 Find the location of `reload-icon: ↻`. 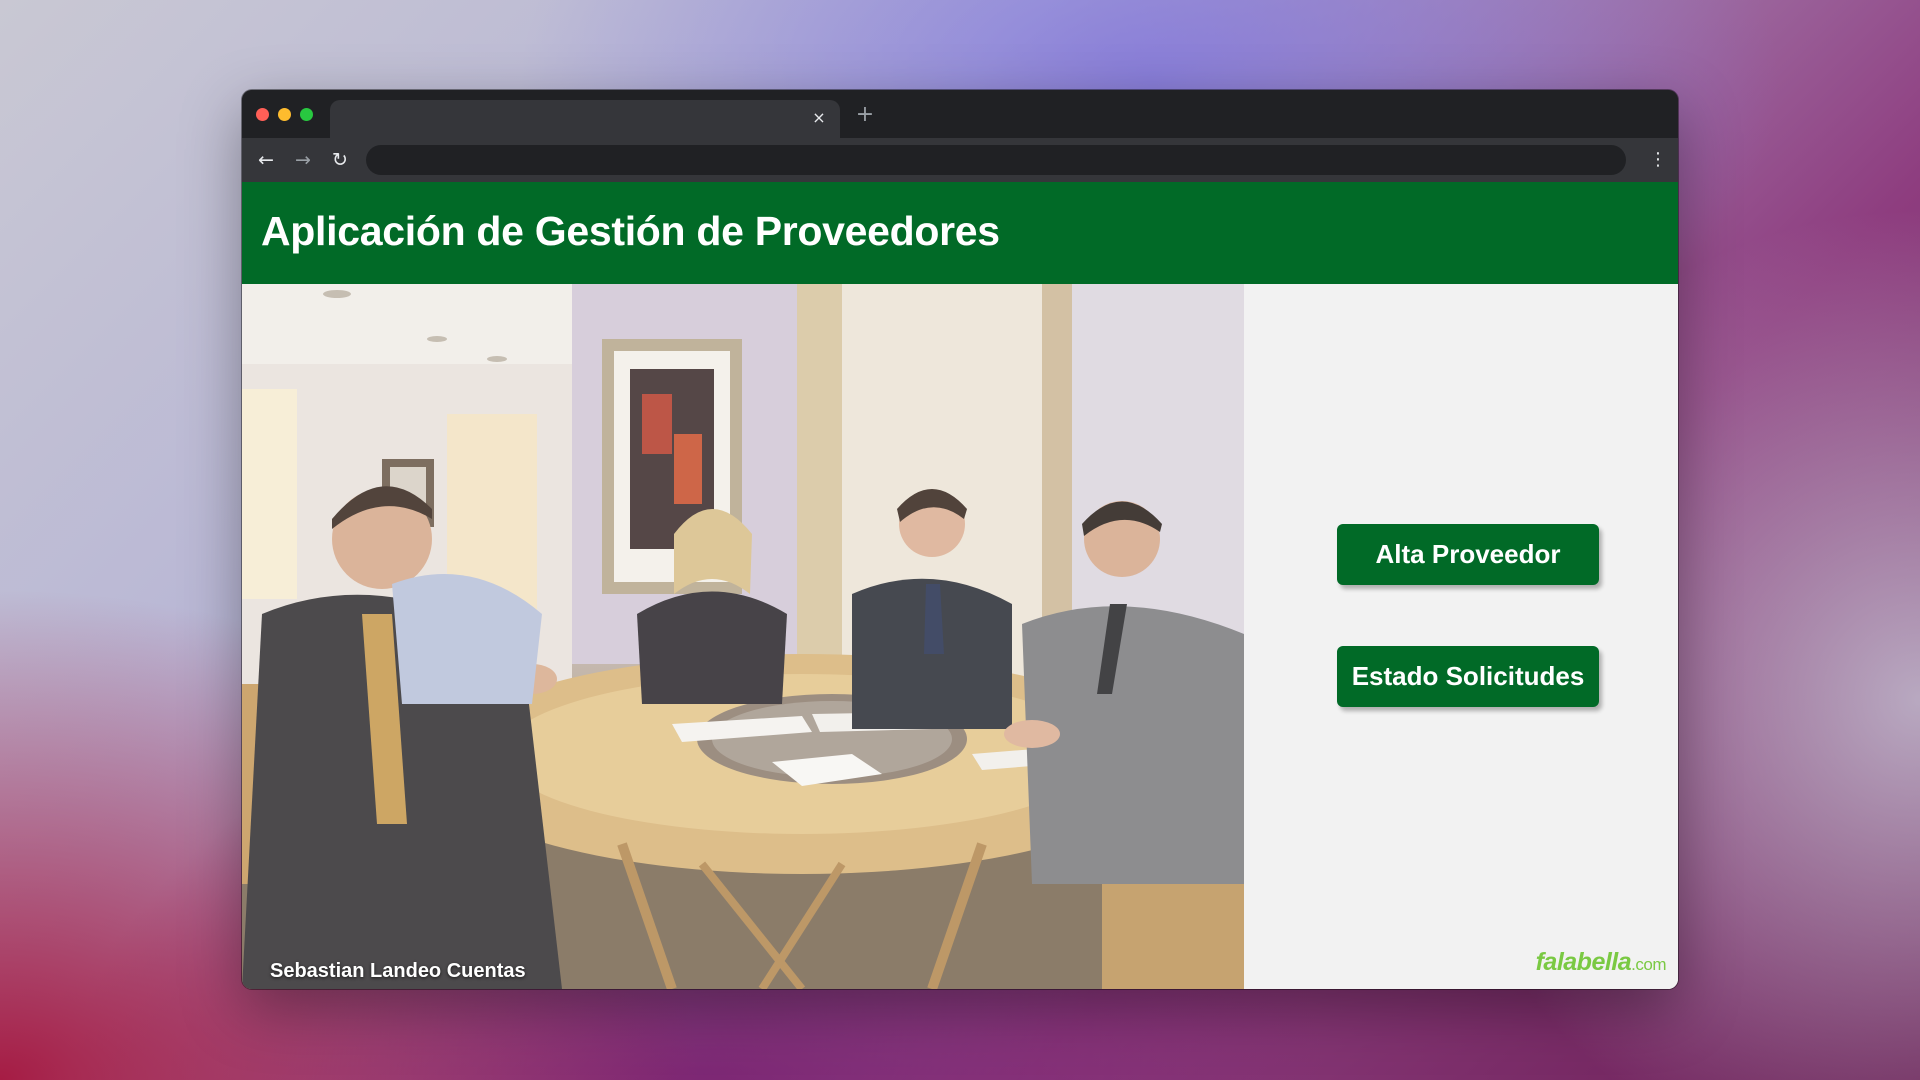

reload-icon: ↻ is located at coordinates (340, 160).